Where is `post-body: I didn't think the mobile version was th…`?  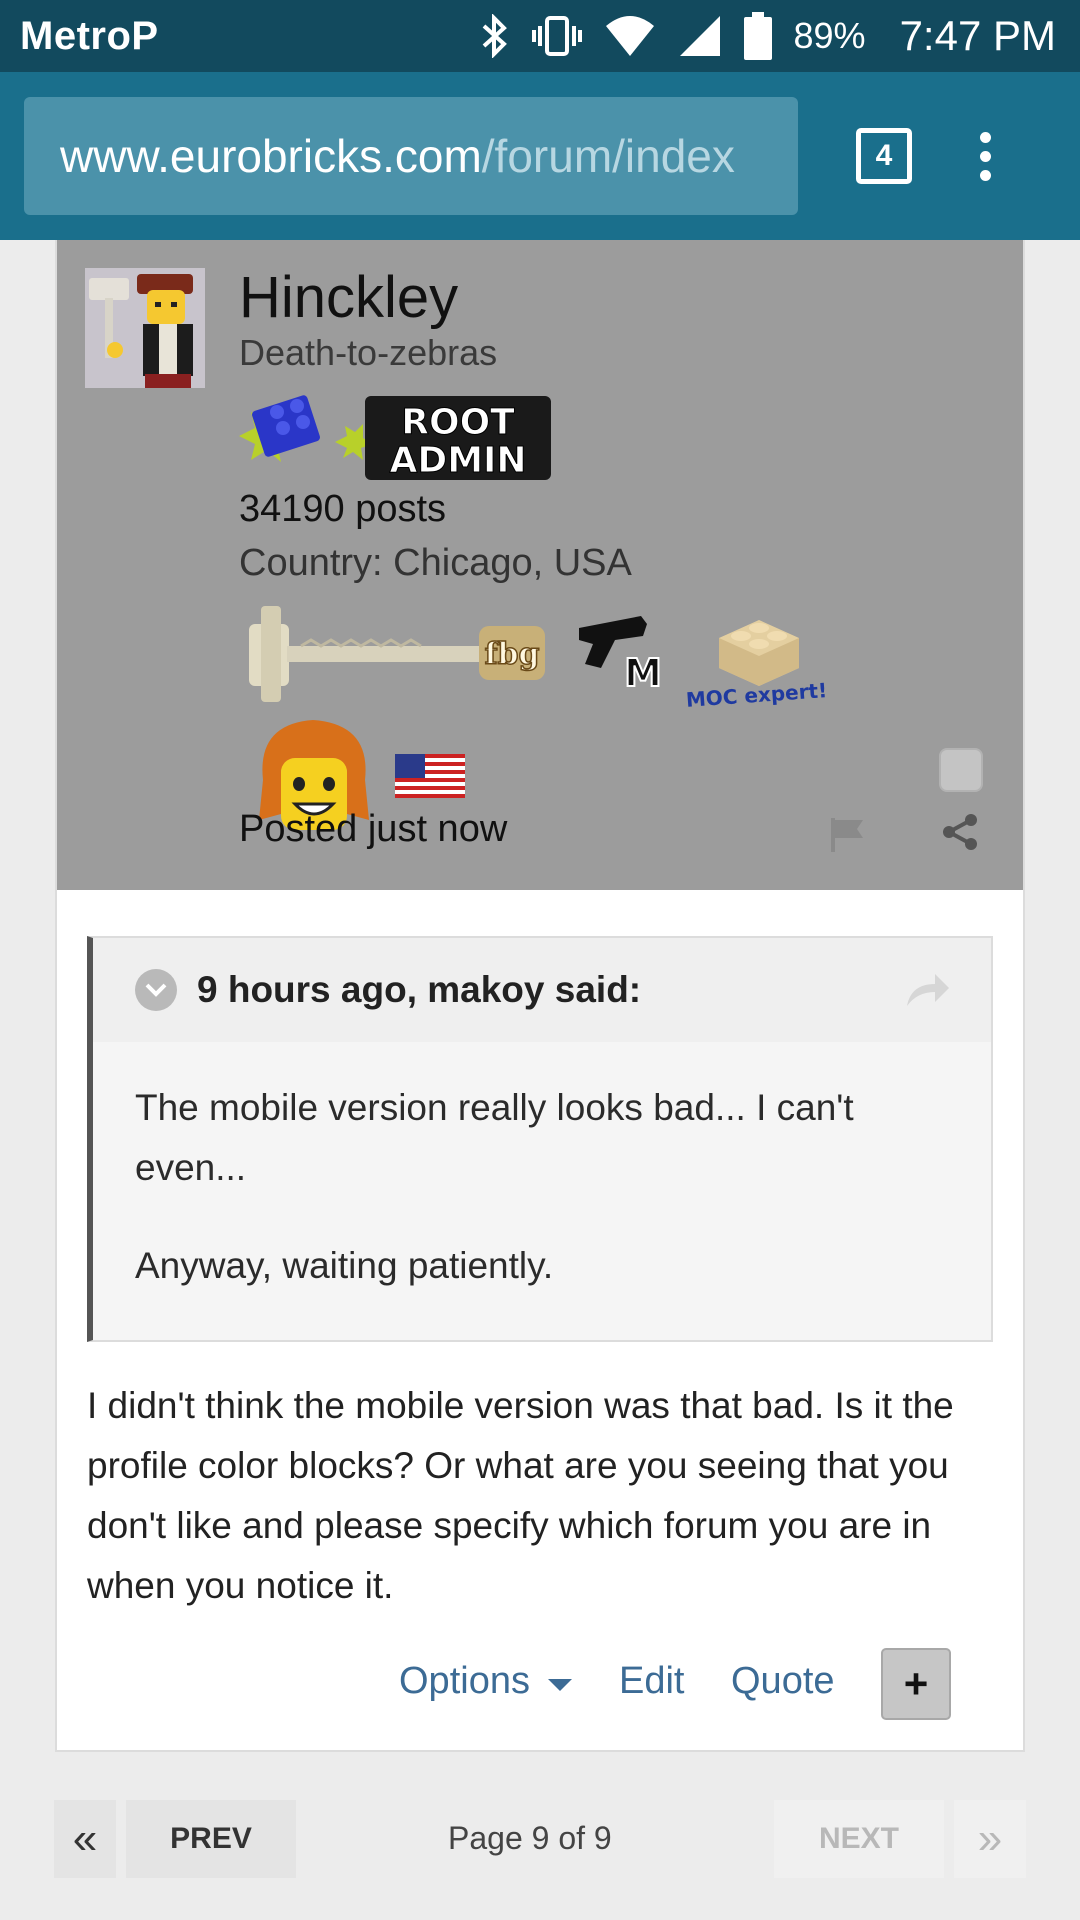 post-body: I didn't think the mobile version was th… is located at coordinates (520, 1495).